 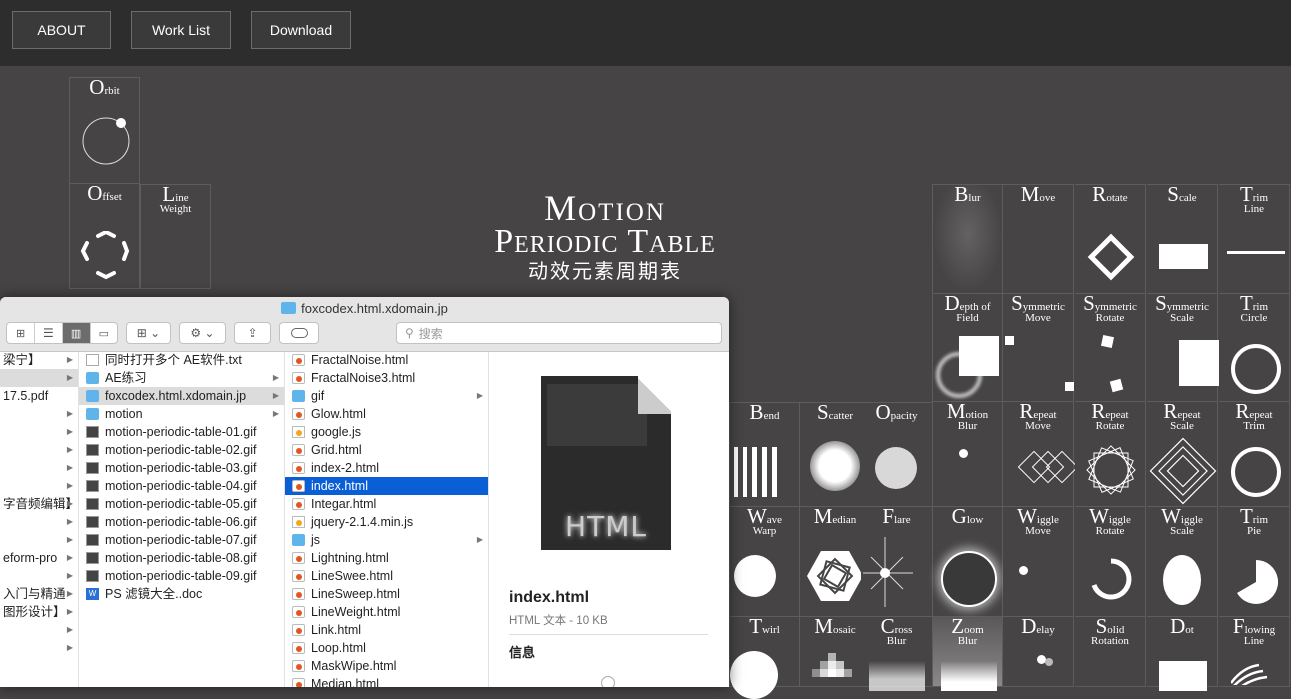 What do you see at coordinates (386, 612) in the screenshot?
I see `col3-row: LineWeight.html` at bounding box center [386, 612].